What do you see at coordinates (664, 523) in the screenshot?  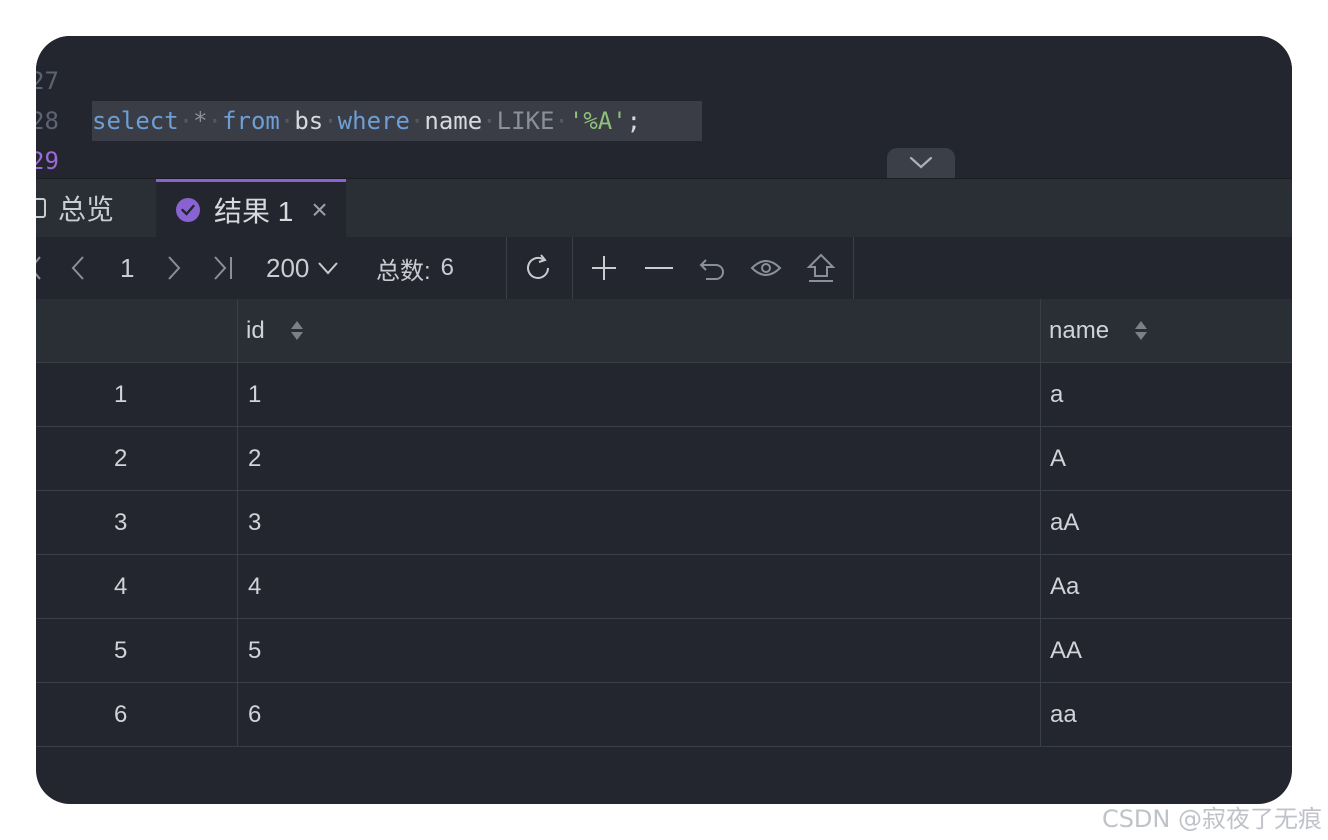 I see `table-row: 3 3 aA` at bounding box center [664, 523].